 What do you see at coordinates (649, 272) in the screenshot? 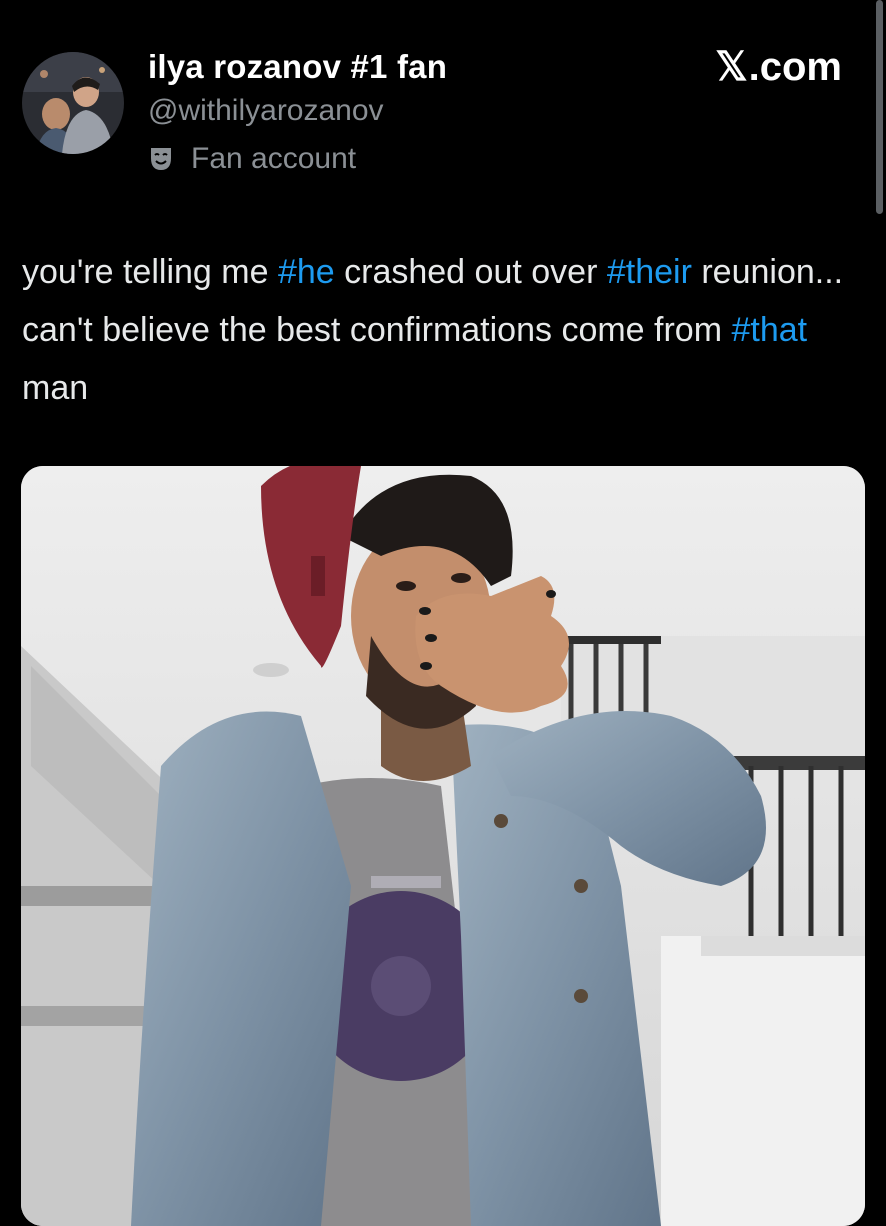
I see `hashtag-link: #their` at bounding box center [649, 272].